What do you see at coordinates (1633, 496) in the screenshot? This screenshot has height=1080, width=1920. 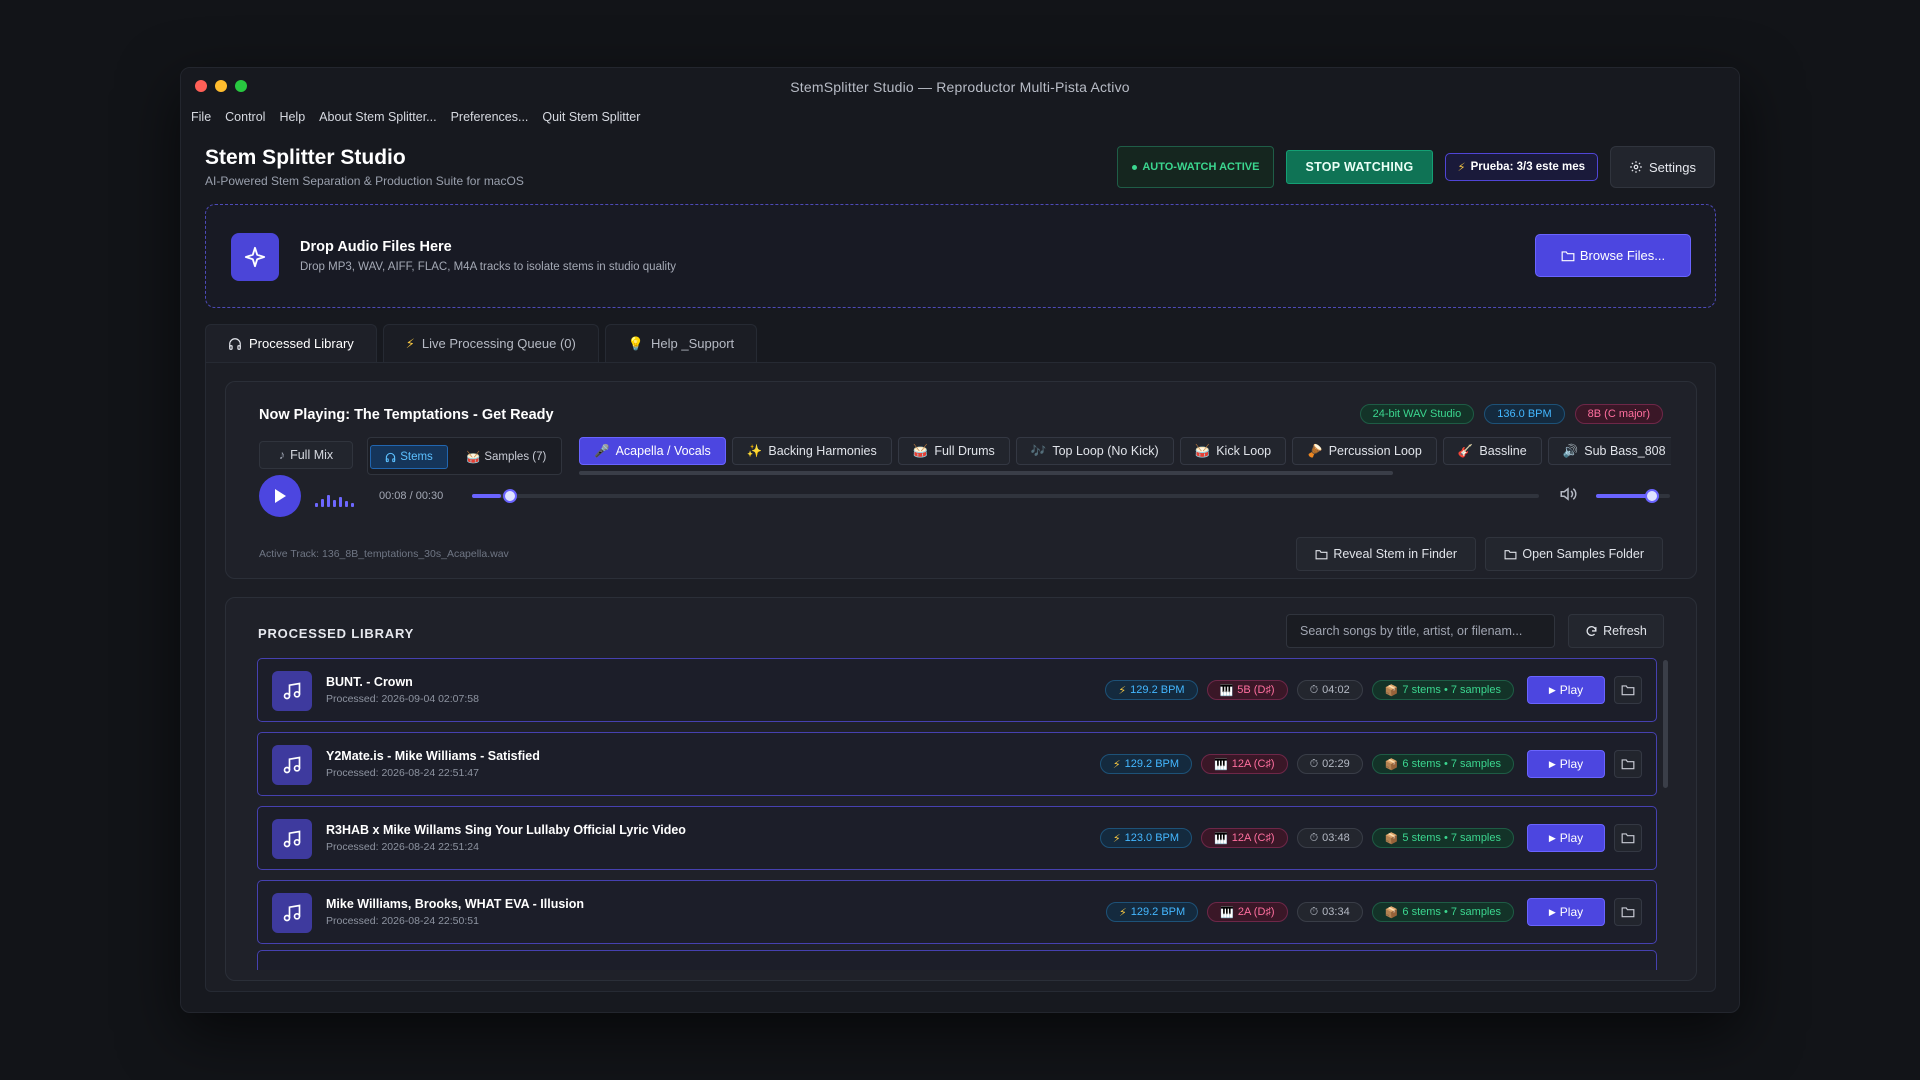 I see `volume-slider` at bounding box center [1633, 496].